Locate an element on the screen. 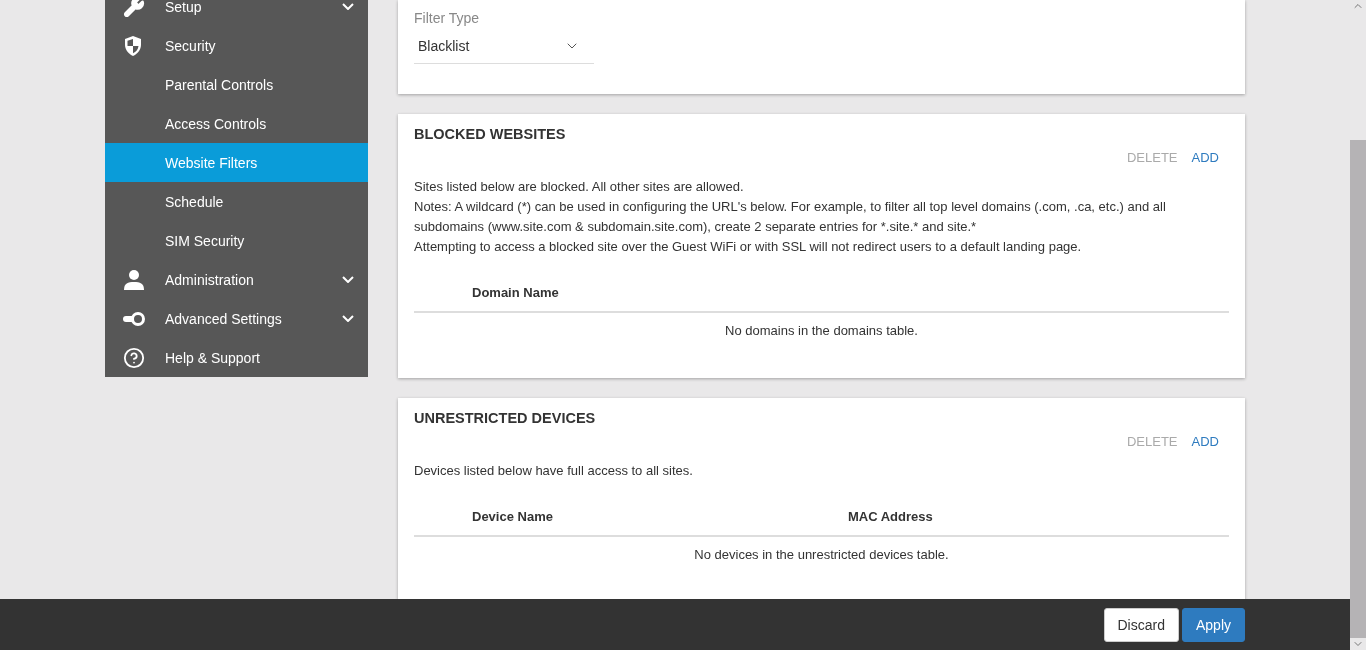 The image size is (1366, 650). description-text: Notes: A wildcard (*) can be used in configuring the URL's below. For example, to filter all top level domains (.com, .ca, etc.) and all subdomains (www.site.com & subdomain.site.com), create 2 separate entries for *.site.* and site.* is located at coordinates (790, 217).